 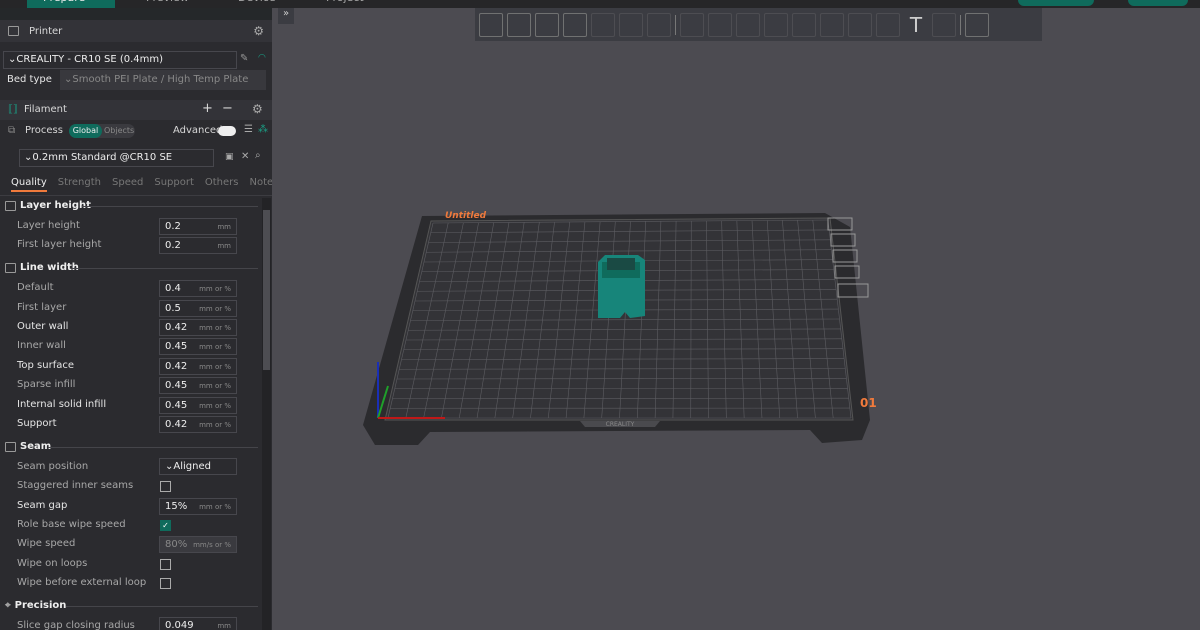 What do you see at coordinates (620, 424) in the screenshot?
I see `plate-brand-label: CREALITY` at bounding box center [620, 424].